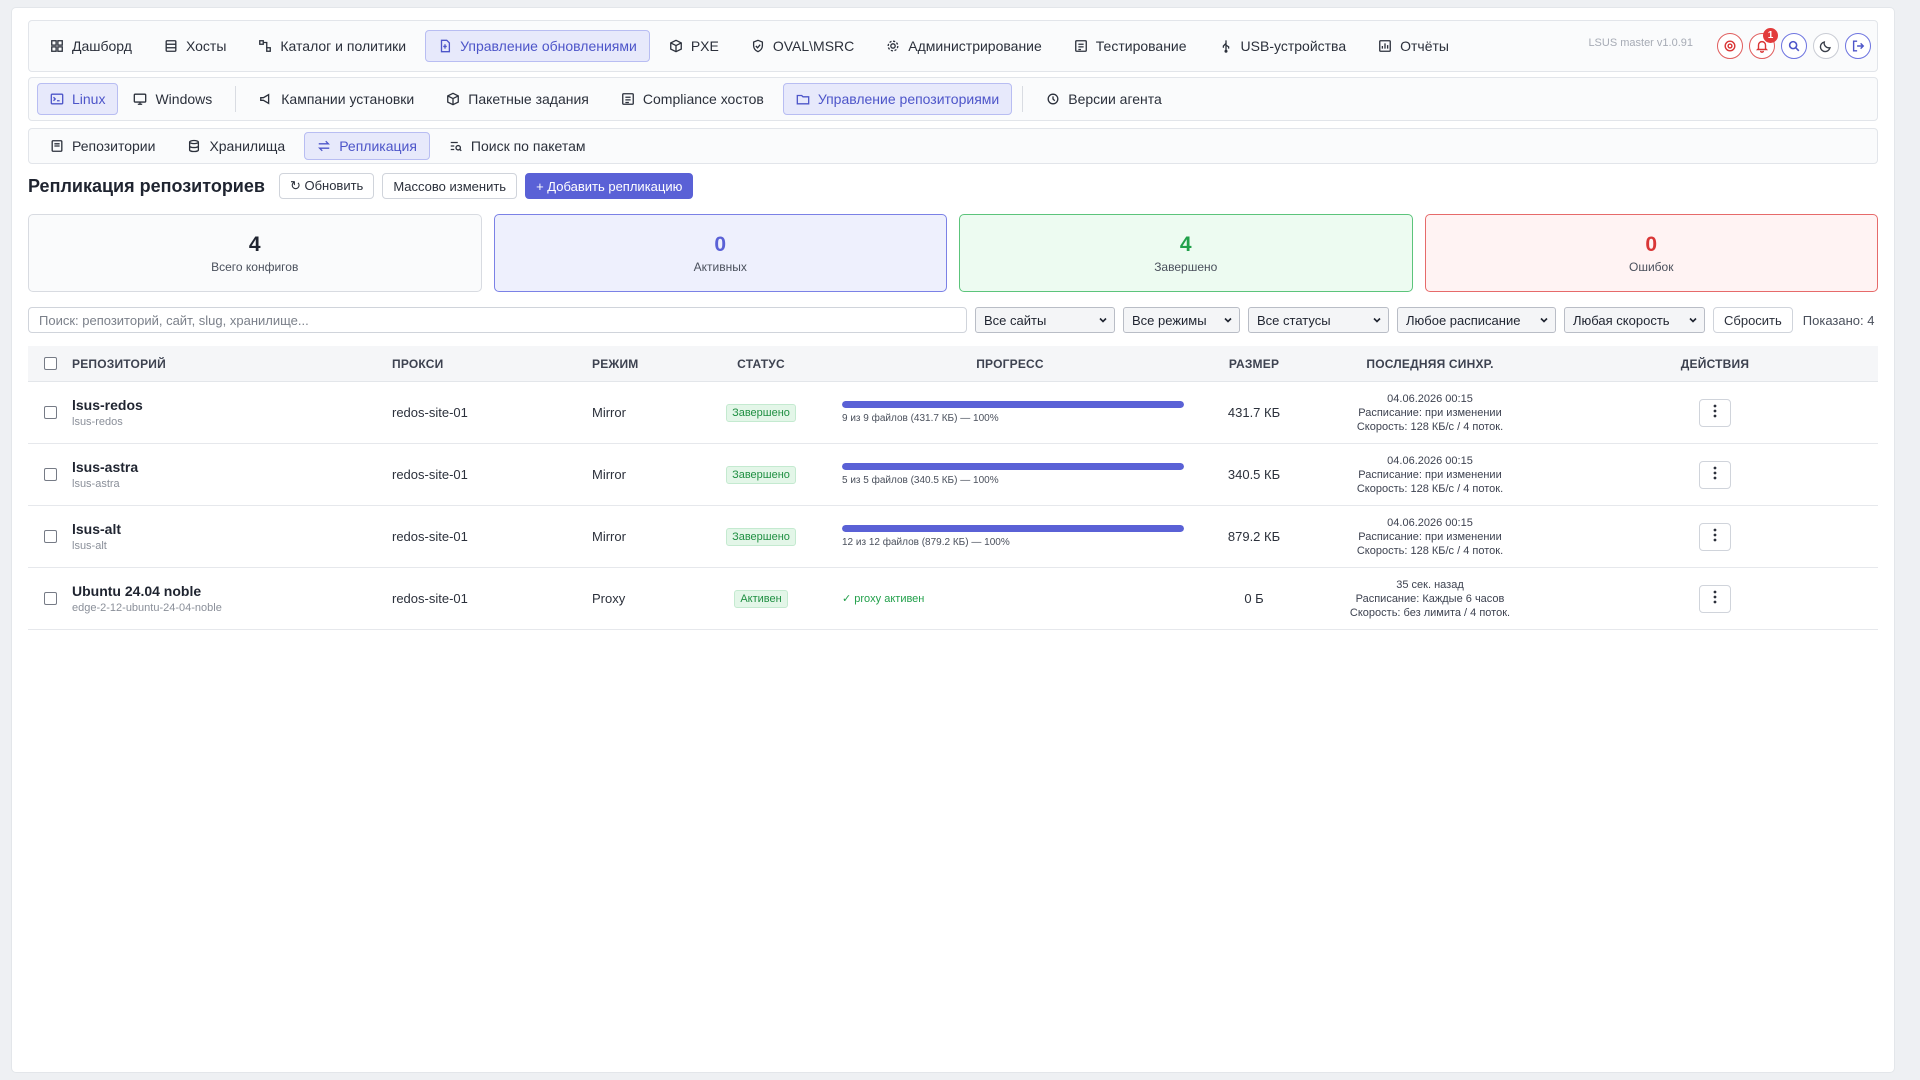  Describe the element at coordinates (114, 146) in the screenshot. I see `tab-label: Репозитории` at that location.